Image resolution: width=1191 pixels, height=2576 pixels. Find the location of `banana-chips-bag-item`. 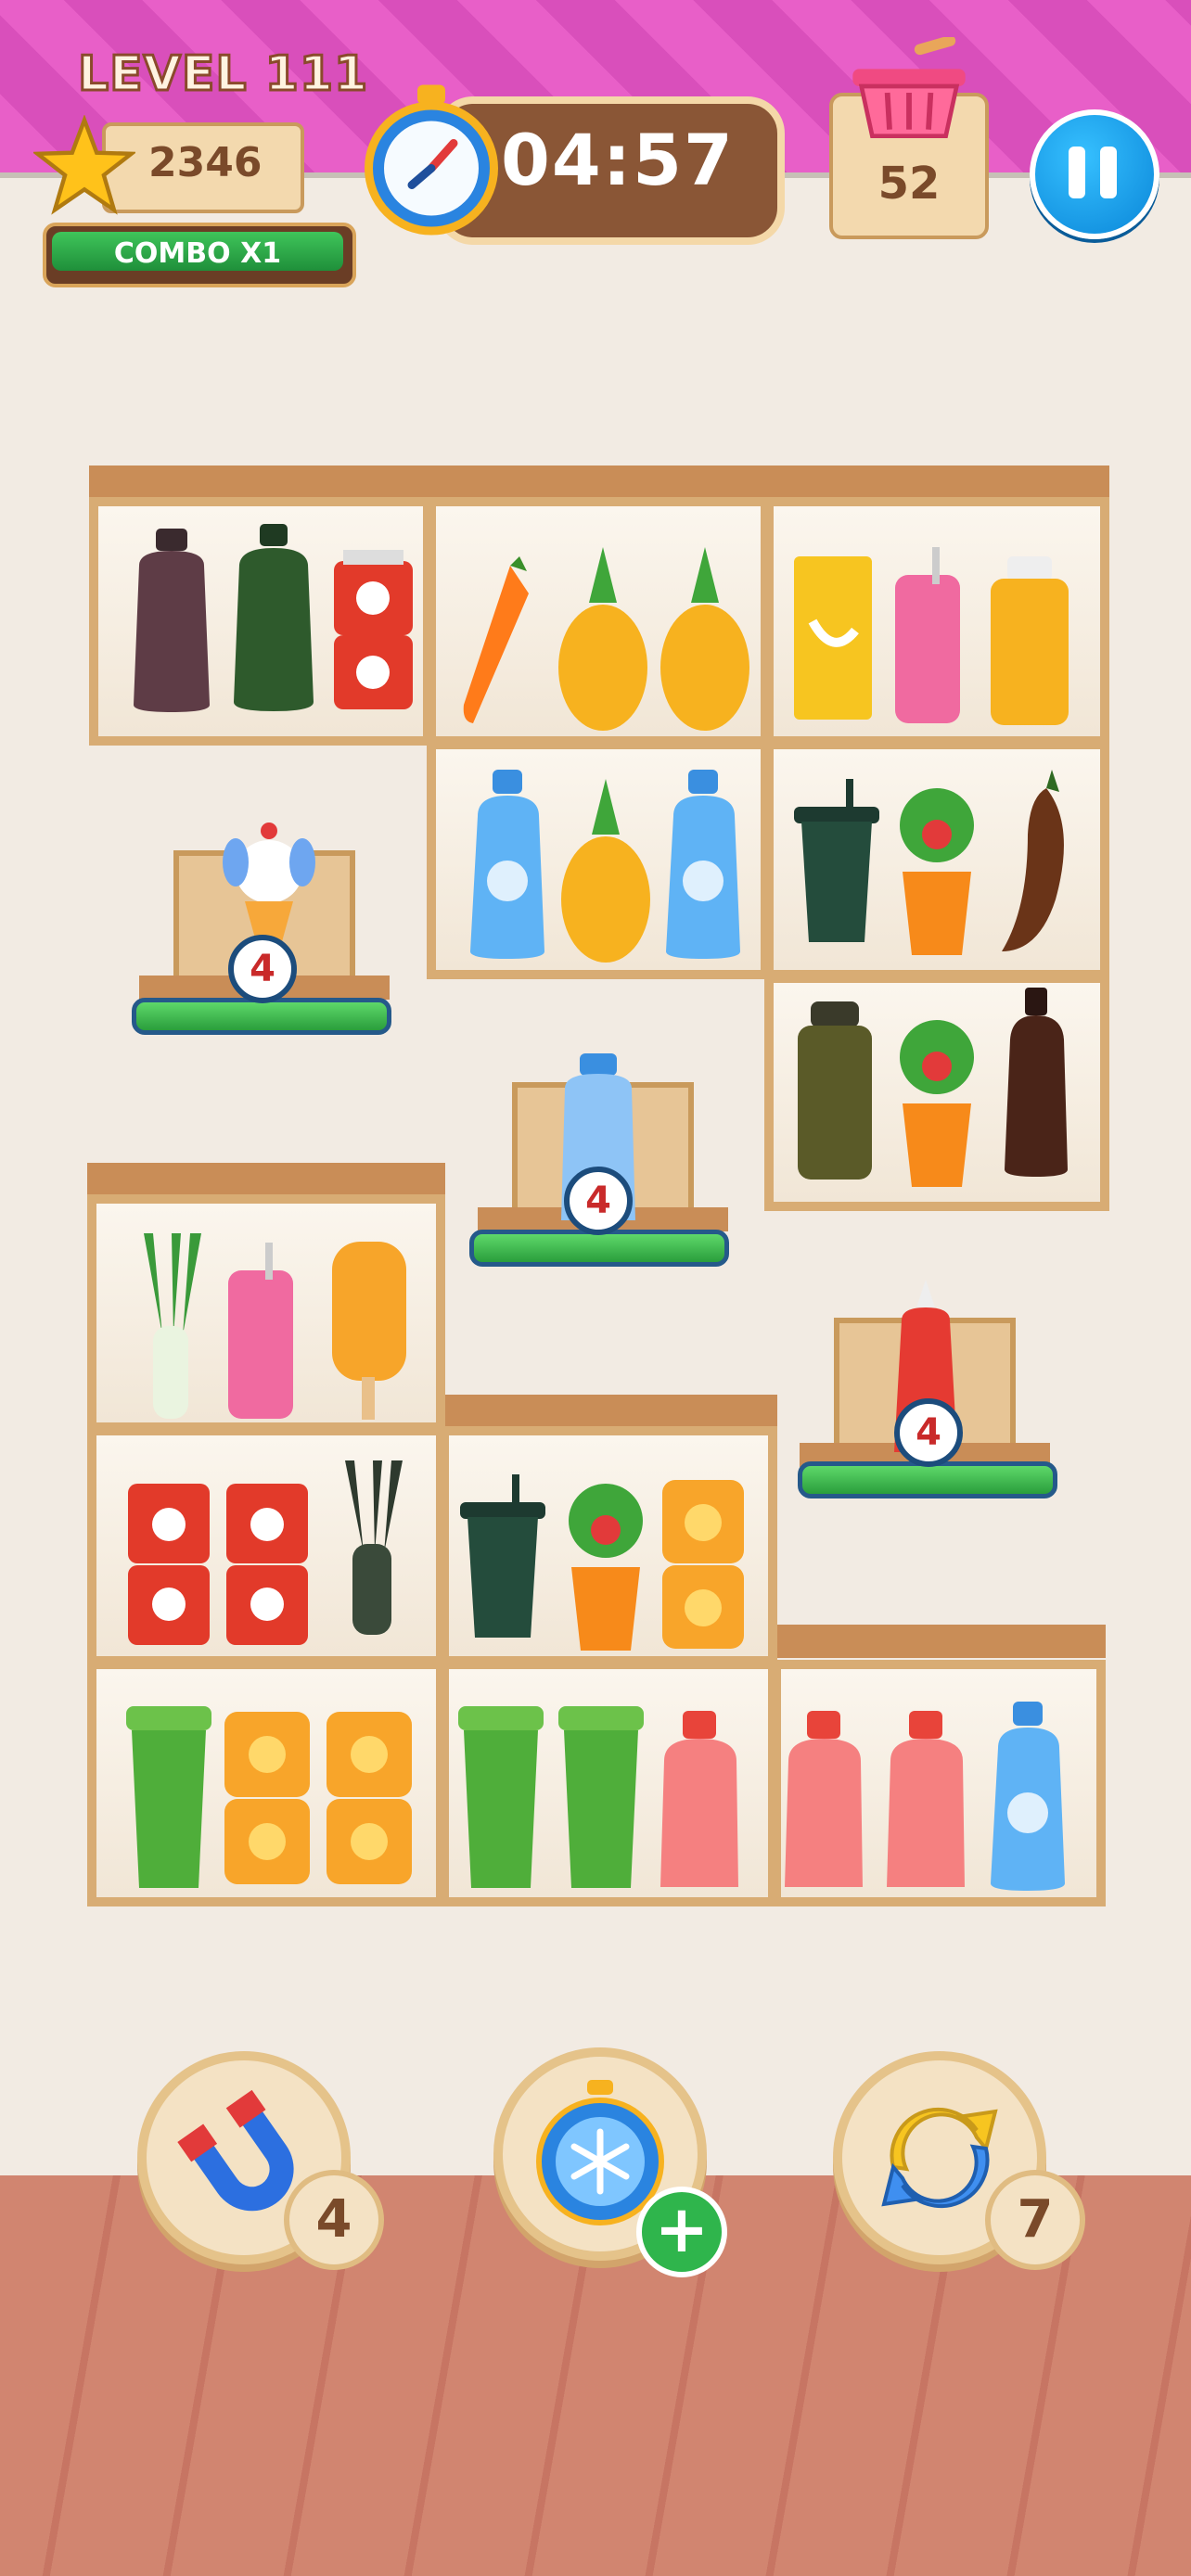

banana-chips-bag-item is located at coordinates (832, 630).